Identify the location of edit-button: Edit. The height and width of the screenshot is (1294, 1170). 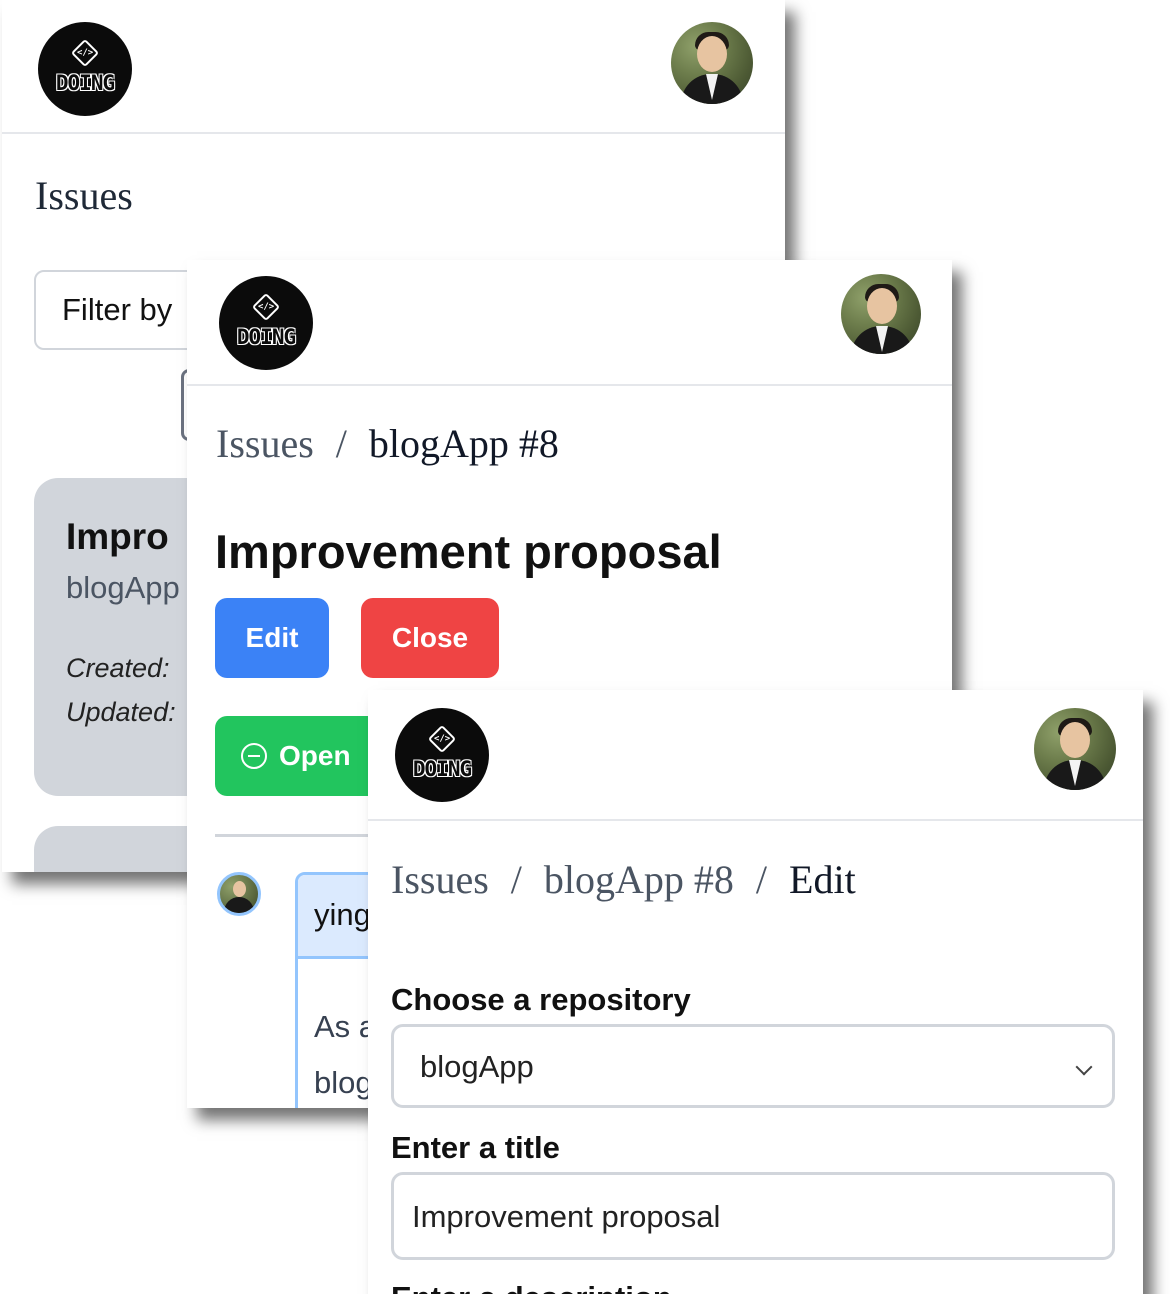
(272, 638).